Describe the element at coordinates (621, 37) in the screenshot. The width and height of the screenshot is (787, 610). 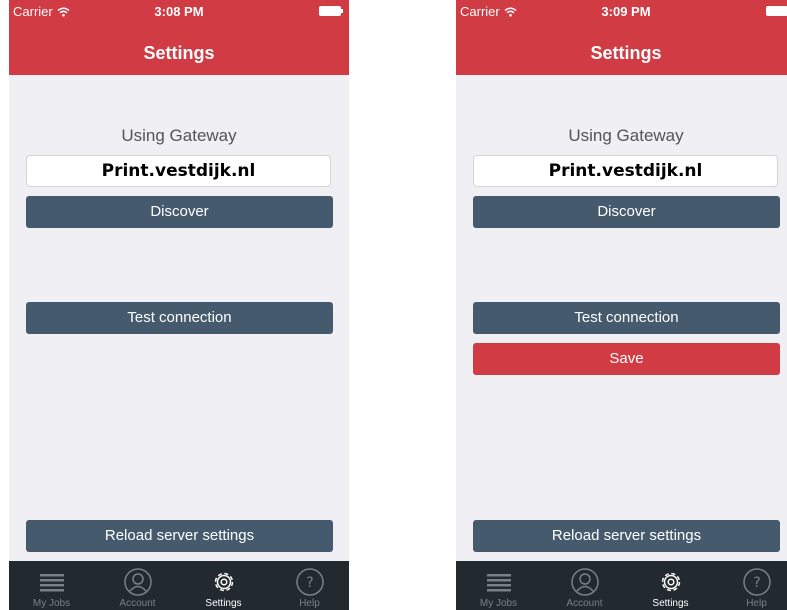
I see `nav-header: Carrier 3:09 PM Settings` at that location.